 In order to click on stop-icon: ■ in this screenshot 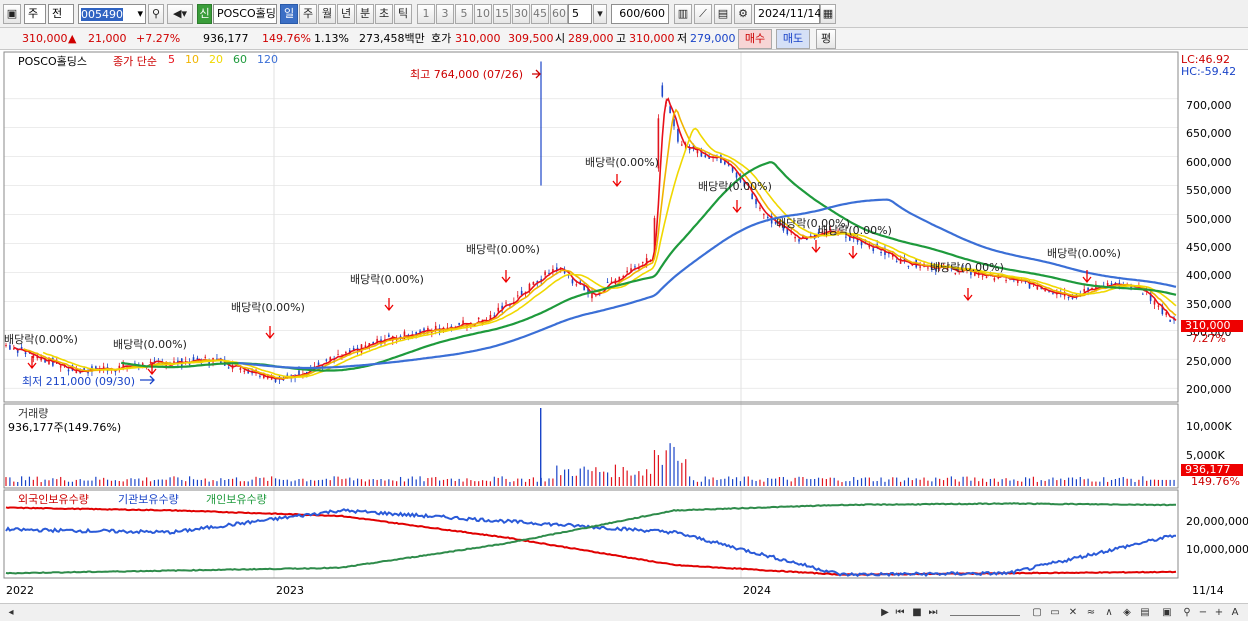, I will do `click(917, 613)`.